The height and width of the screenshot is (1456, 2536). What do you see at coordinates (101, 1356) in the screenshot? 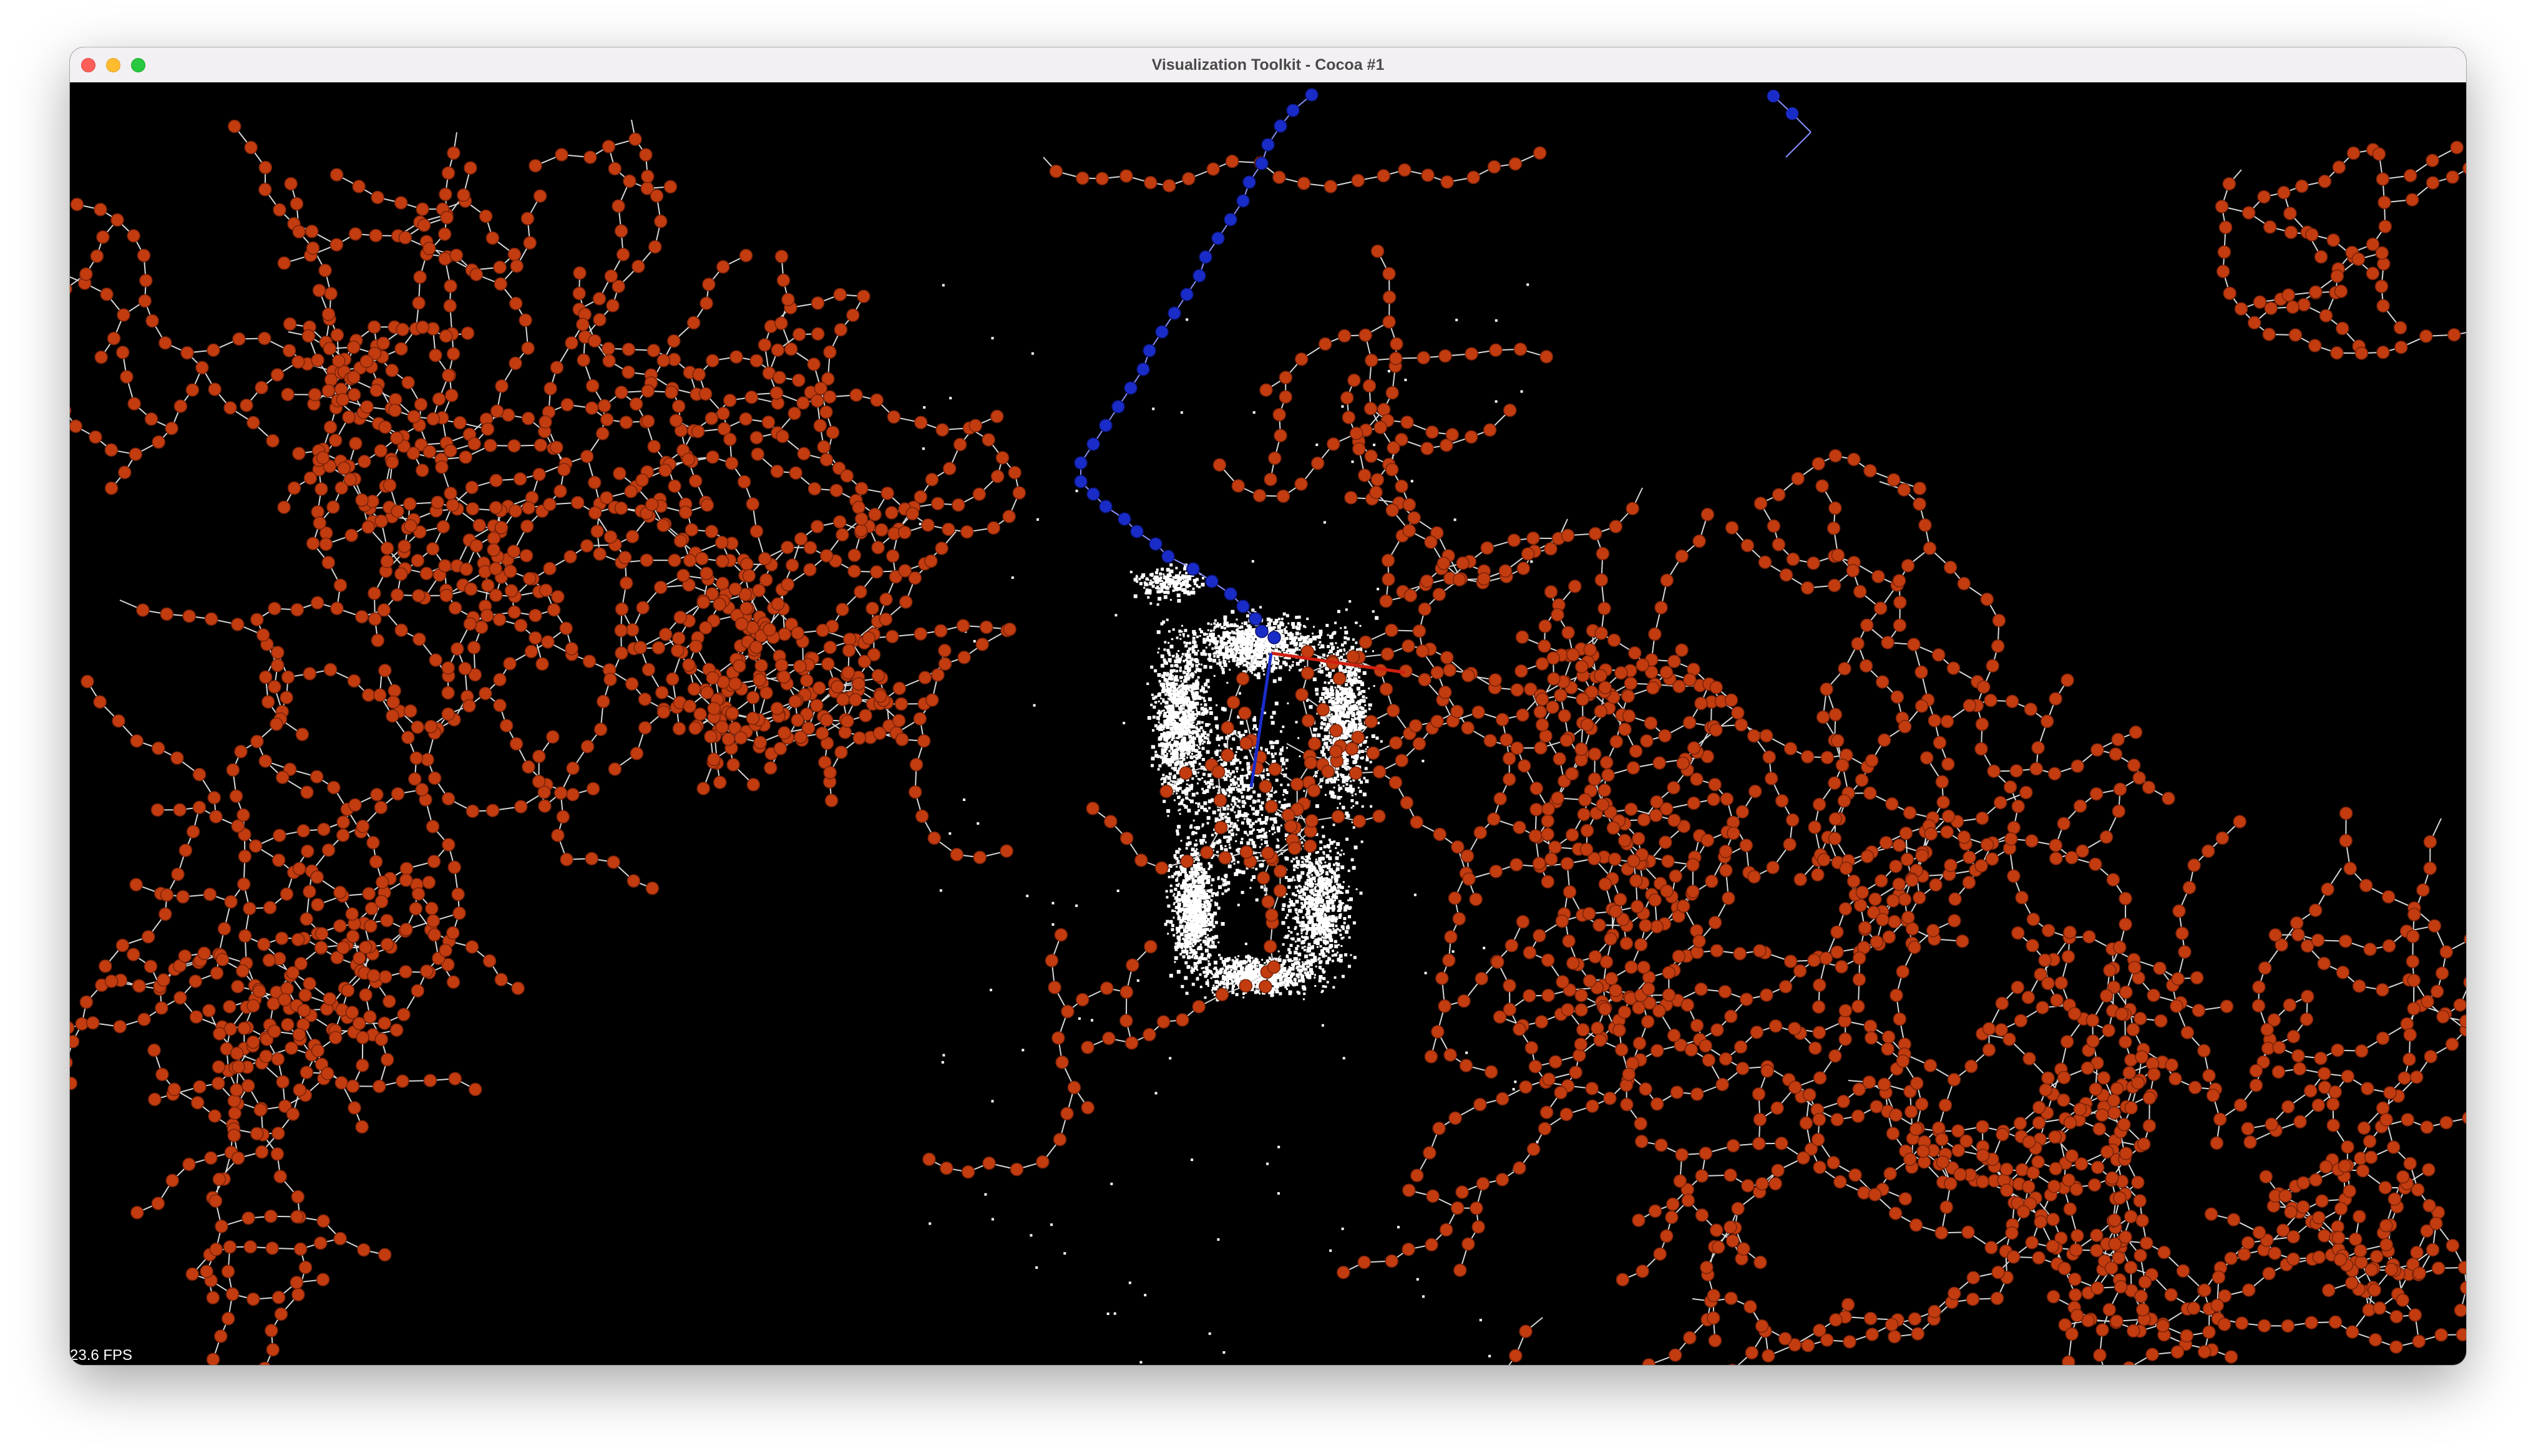
I see `fps-counter: 23.6 FPS` at bounding box center [101, 1356].